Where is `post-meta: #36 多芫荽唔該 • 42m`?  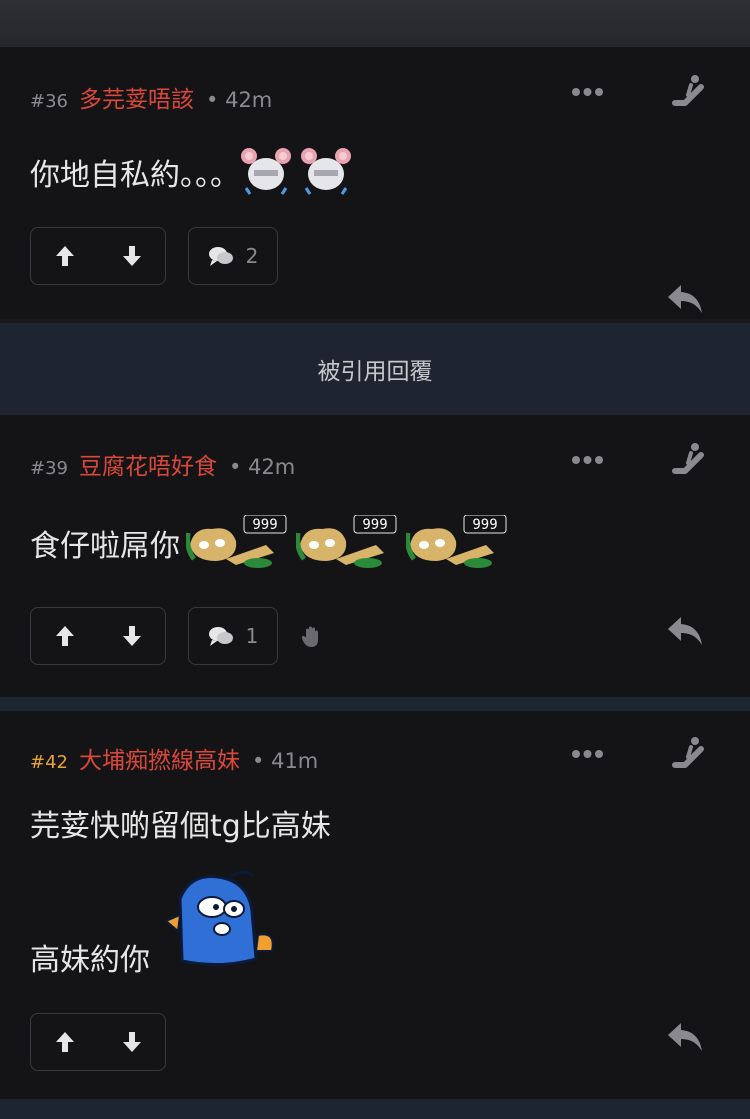
post-meta: #36 多芫荽唔該 • 42m is located at coordinates (151, 97).